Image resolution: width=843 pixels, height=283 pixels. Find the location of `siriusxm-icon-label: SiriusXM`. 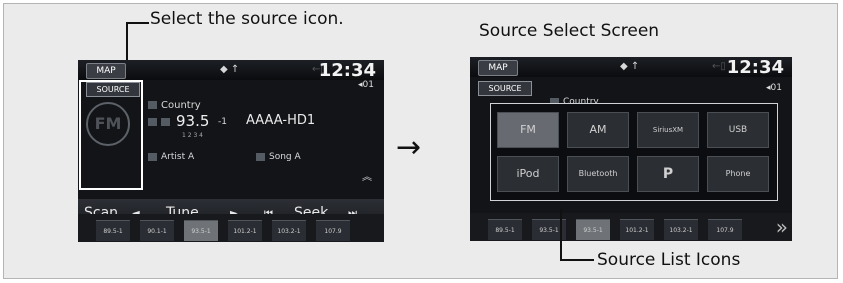

siriusxm-icon-label: SiriusXM is located at coordinates (668, 130).